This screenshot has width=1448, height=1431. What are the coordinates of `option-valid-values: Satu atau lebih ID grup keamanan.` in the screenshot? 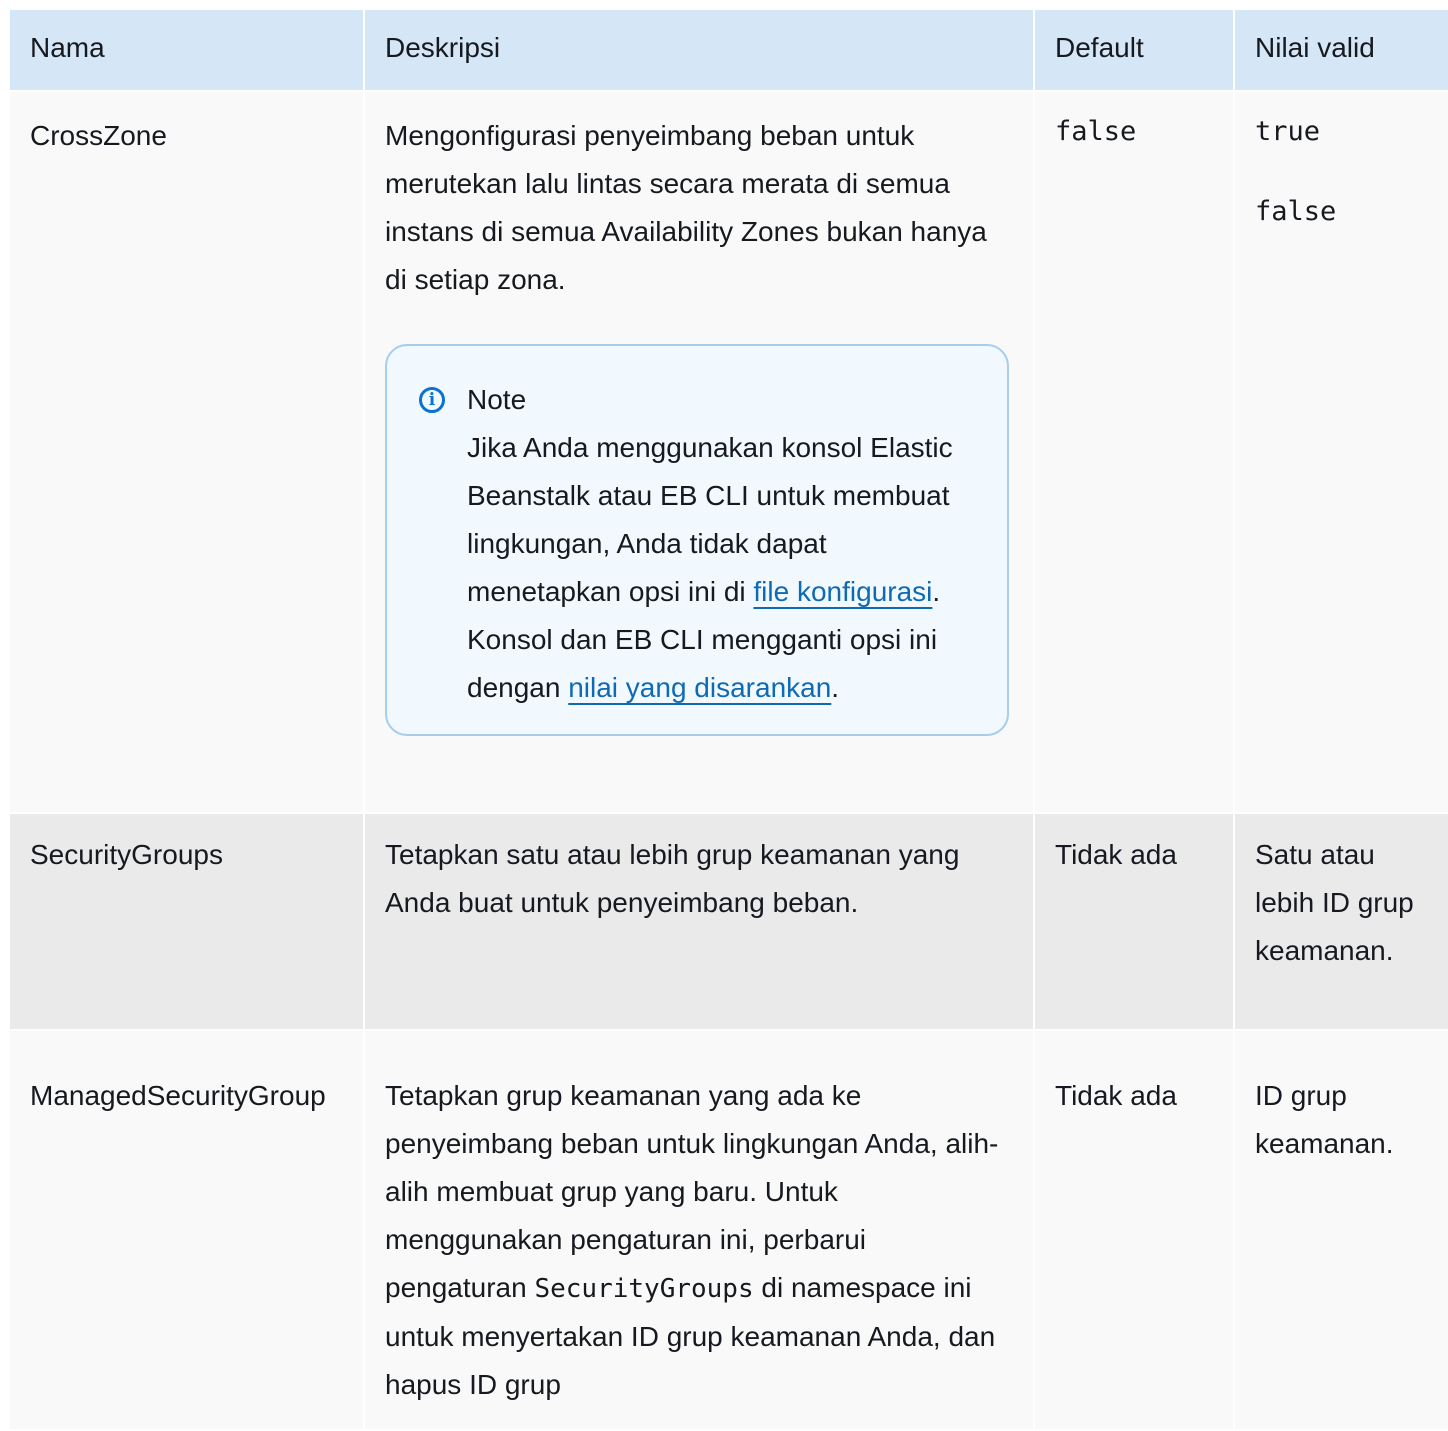 It's located at (1340, 921).